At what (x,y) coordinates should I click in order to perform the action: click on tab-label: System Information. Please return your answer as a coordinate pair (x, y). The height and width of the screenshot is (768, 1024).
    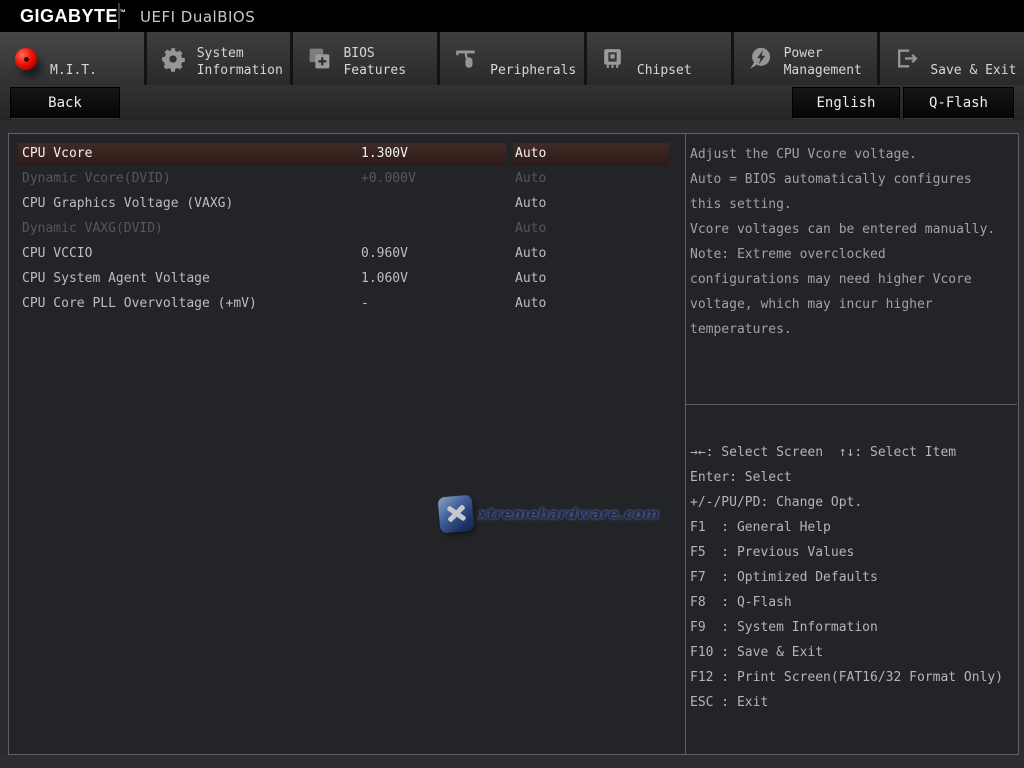
    Looking at the image, I should click on (239, 62).